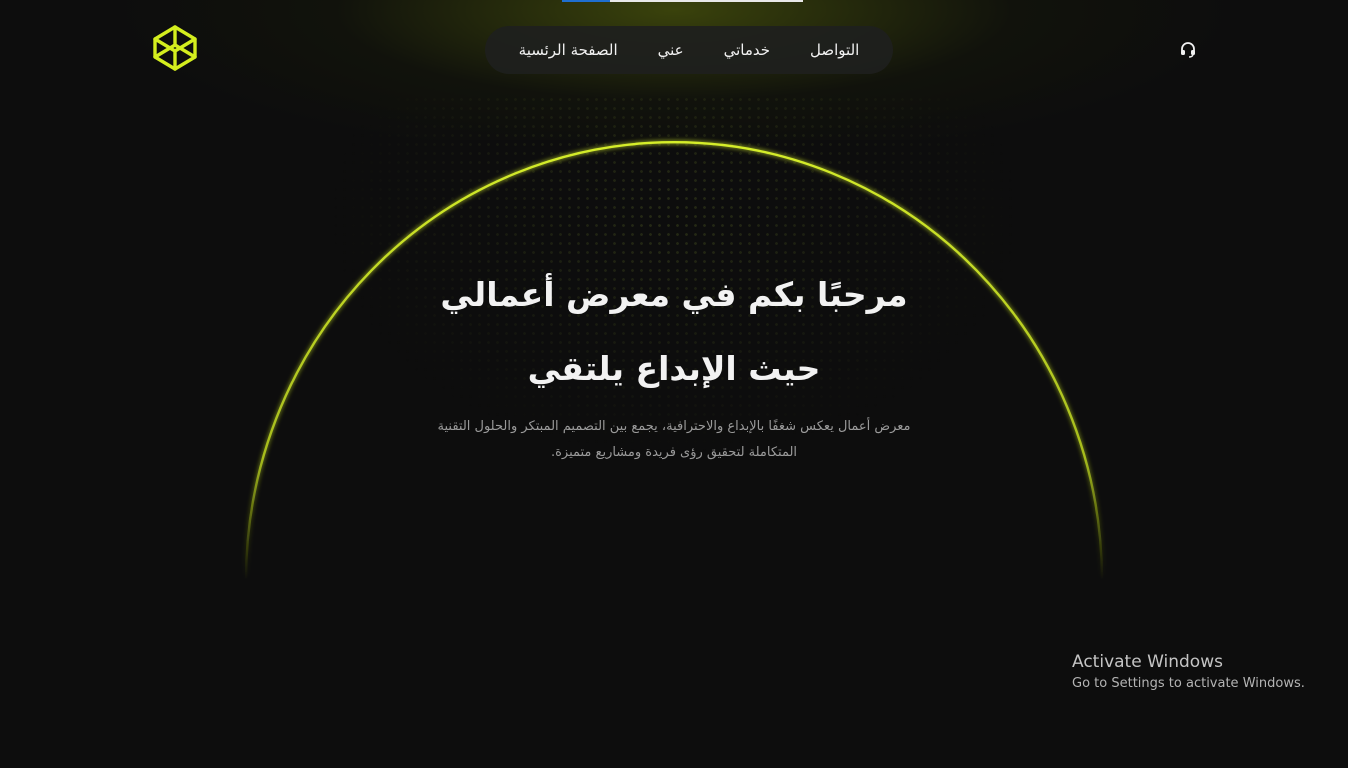 This screenshot has width=1348, height=768. I want to click on nav-item-contact: التواصل, so click(834, 50).